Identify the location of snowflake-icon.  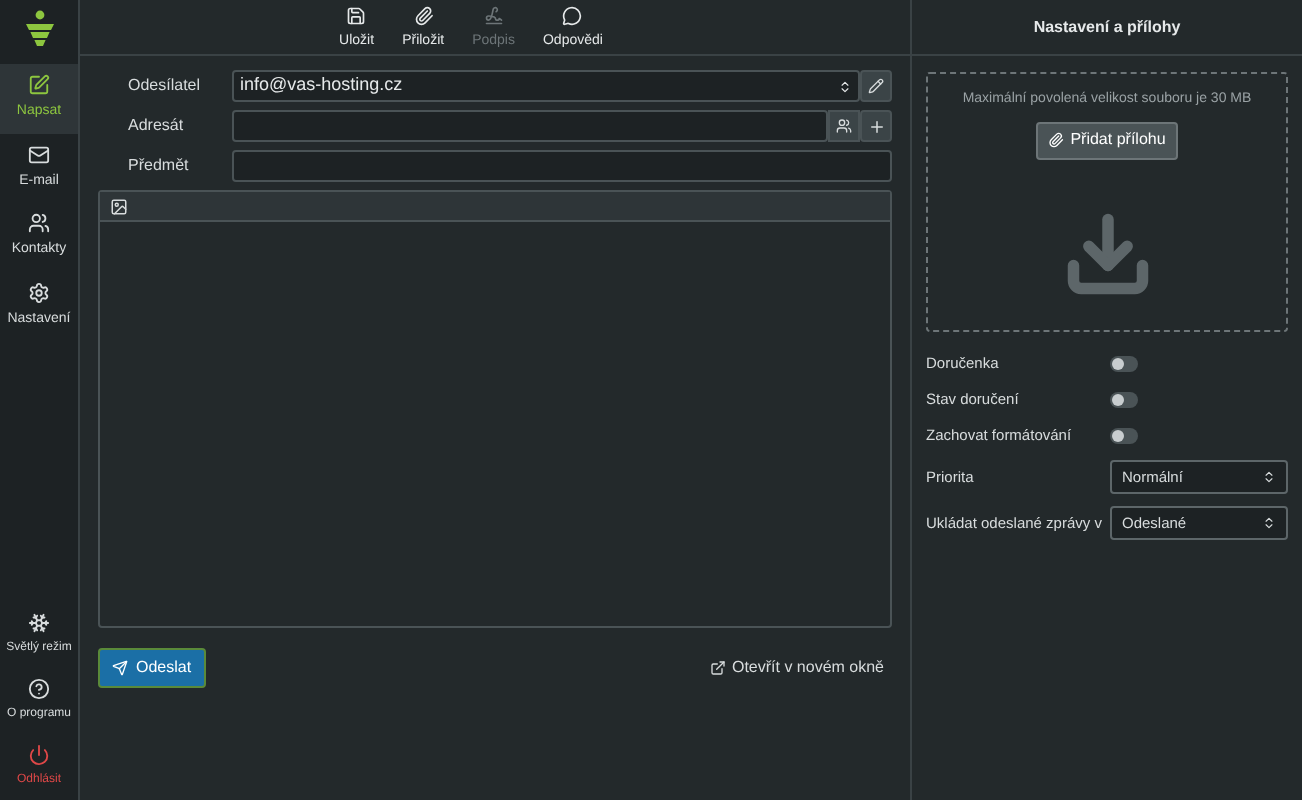
(39, 623).